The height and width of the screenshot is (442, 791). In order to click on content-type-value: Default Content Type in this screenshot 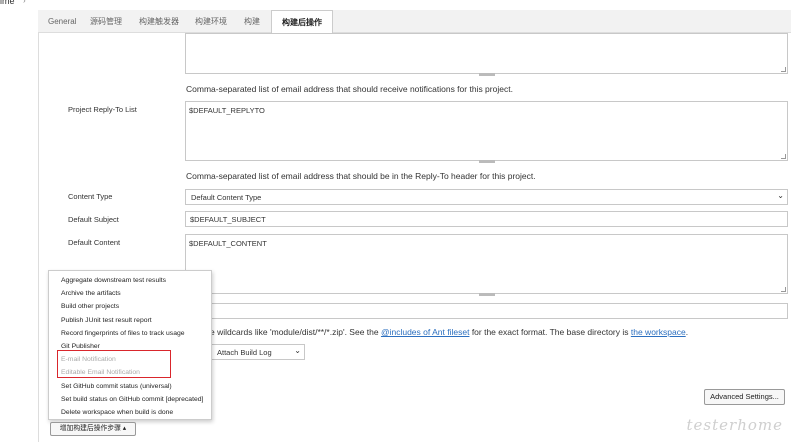, I will do `click(226, 197)`.